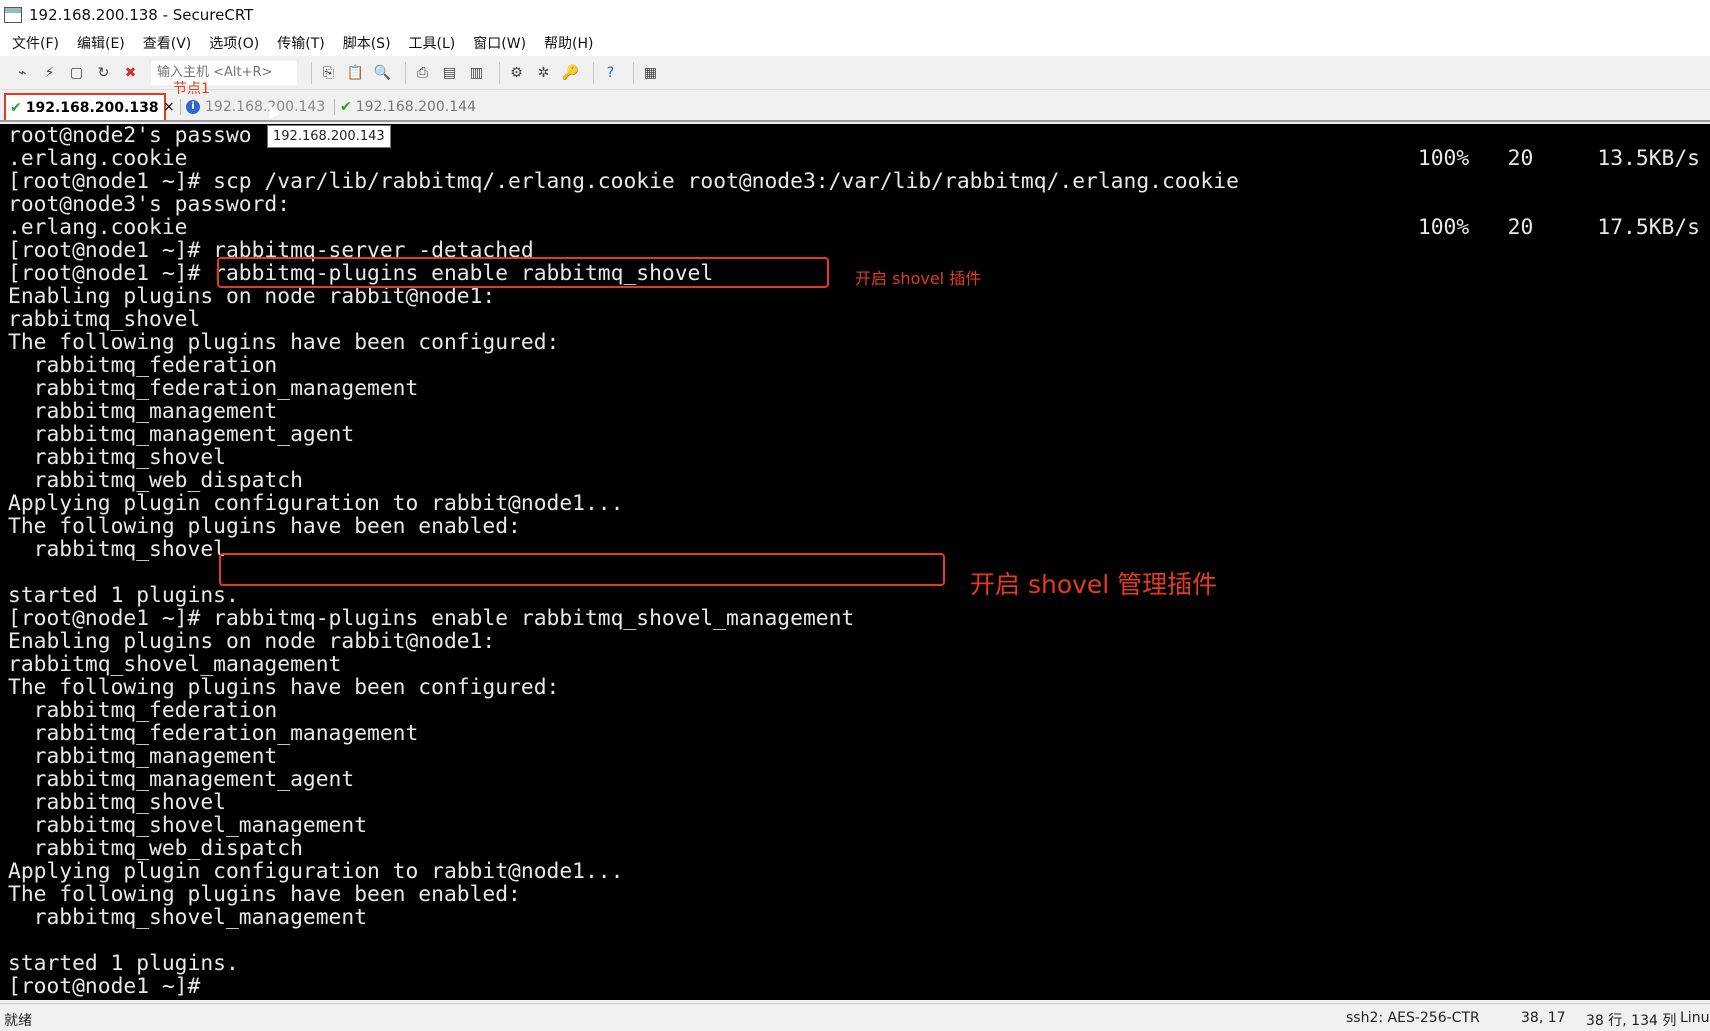 The width and height of the screenshot is (1710, 1031). I want to click on status-cursor-position: 38, 17, so click(1543, 1018).